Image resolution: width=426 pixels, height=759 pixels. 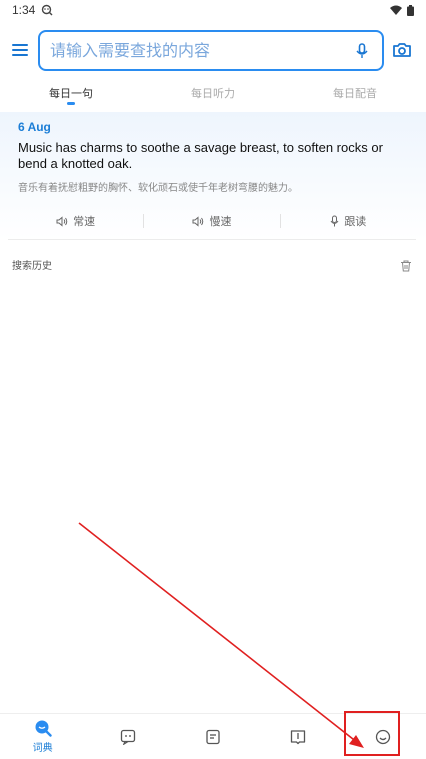 I want to click on search-row, so click(x=213, y=51).